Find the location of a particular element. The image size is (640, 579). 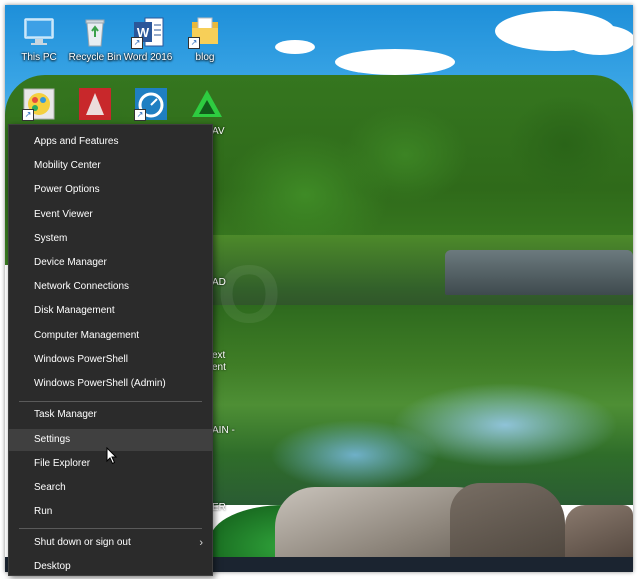

wallpaper-stone-wall is located at coordinates (539, 272).